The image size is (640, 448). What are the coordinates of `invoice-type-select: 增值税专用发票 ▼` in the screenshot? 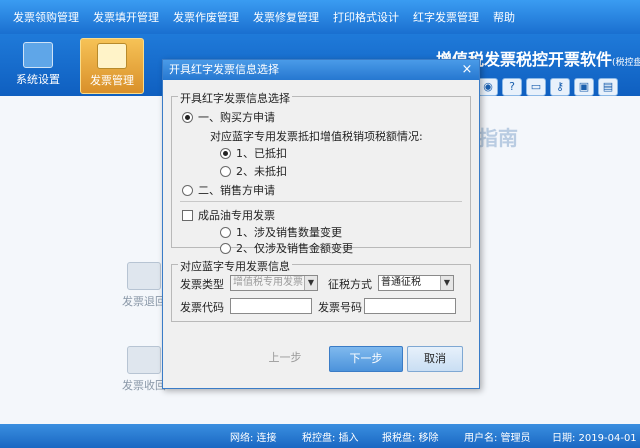 It's located at (274, 283).